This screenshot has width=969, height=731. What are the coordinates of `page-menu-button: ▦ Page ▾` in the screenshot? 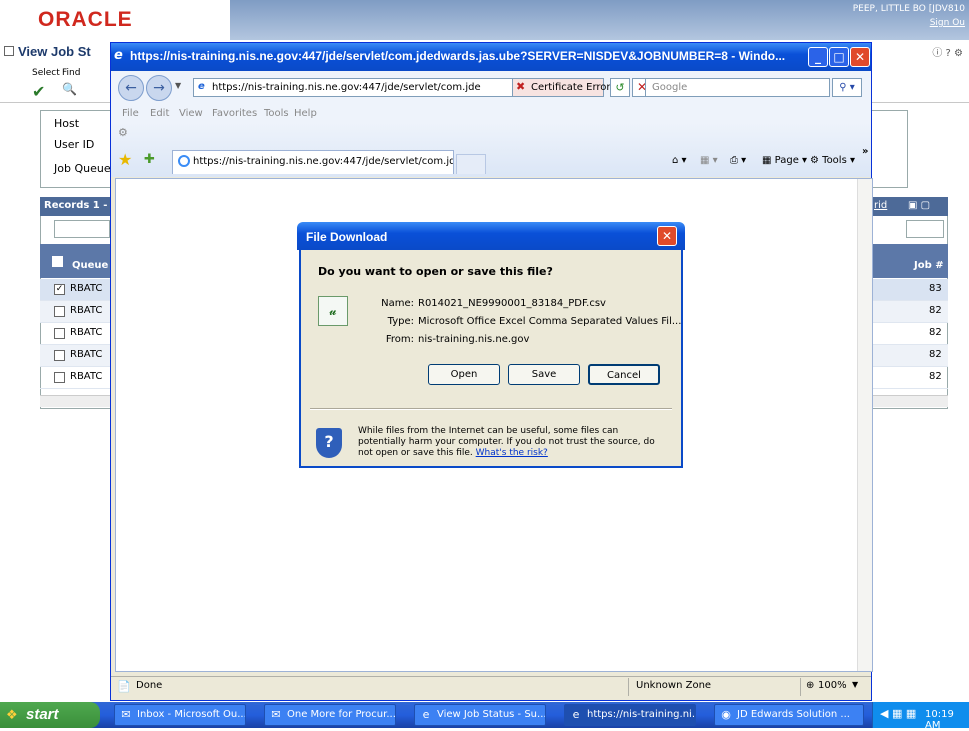 It's located at (784, 160).